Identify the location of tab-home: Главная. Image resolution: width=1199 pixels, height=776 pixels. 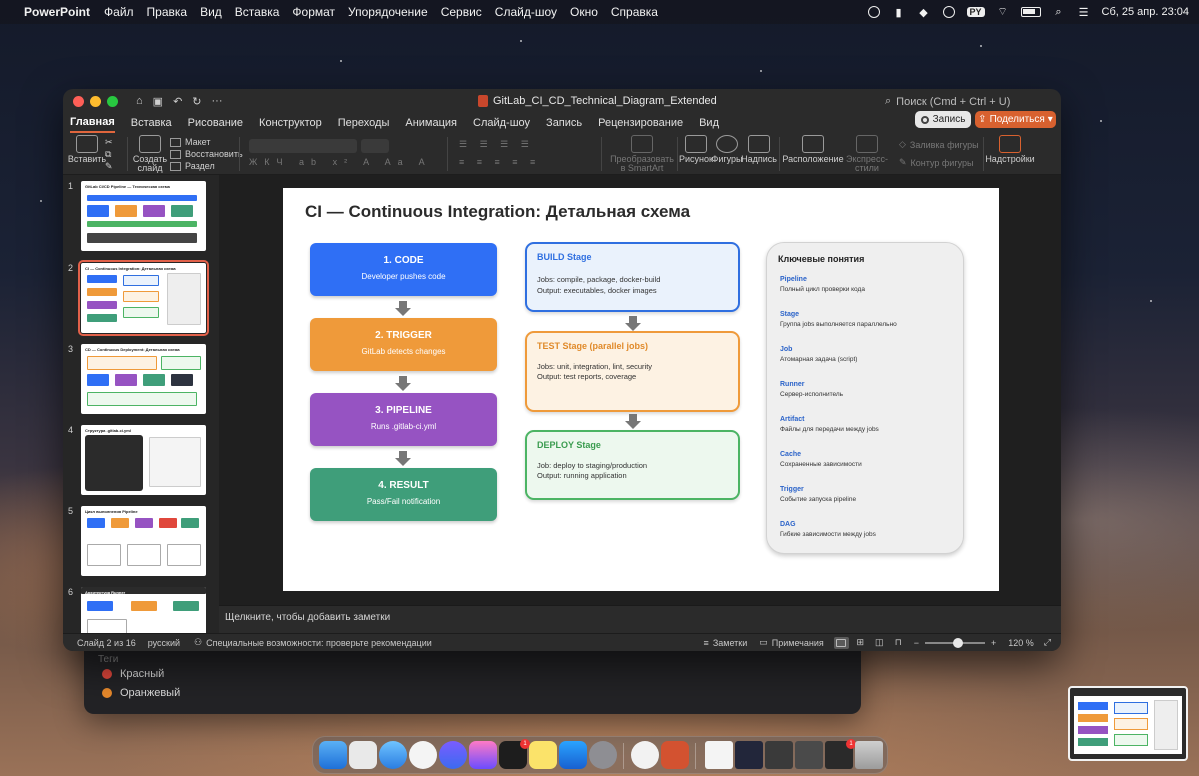
(92, 123).